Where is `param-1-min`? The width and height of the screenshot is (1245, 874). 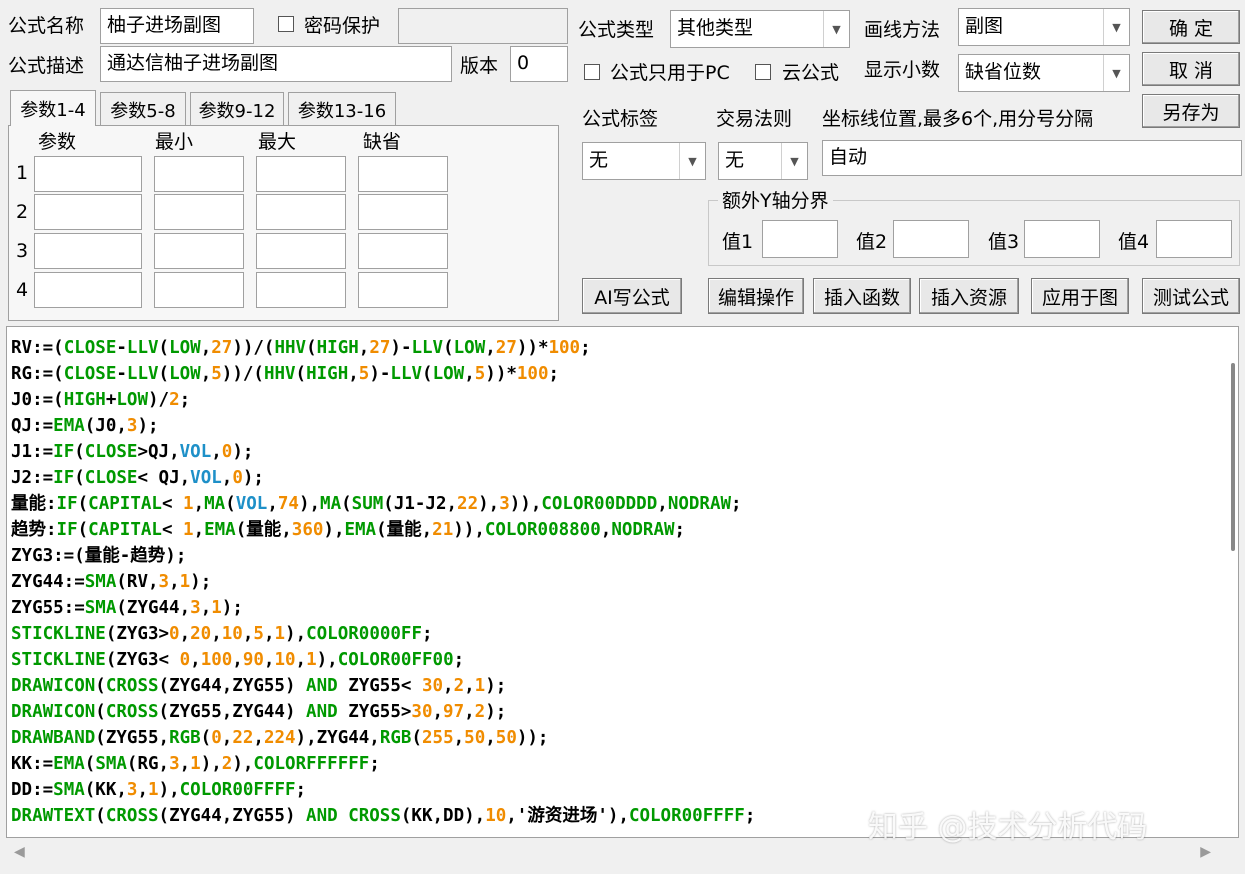 param-1-min is located at coordinates (199, 174).